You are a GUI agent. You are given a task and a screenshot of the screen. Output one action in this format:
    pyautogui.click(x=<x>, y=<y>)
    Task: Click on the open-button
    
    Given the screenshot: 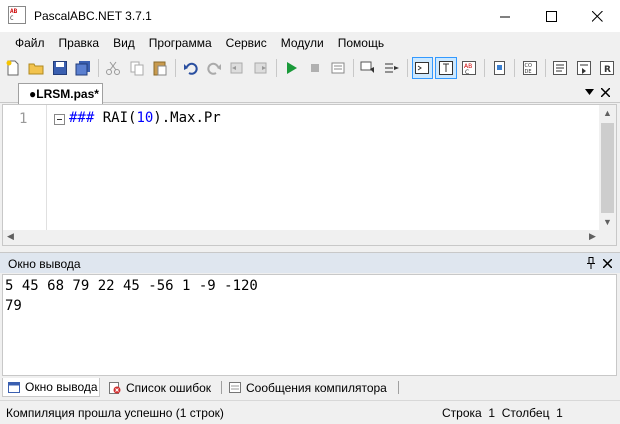 What is the action you would take?
    pyautogui.click(x=35, y=68)
    